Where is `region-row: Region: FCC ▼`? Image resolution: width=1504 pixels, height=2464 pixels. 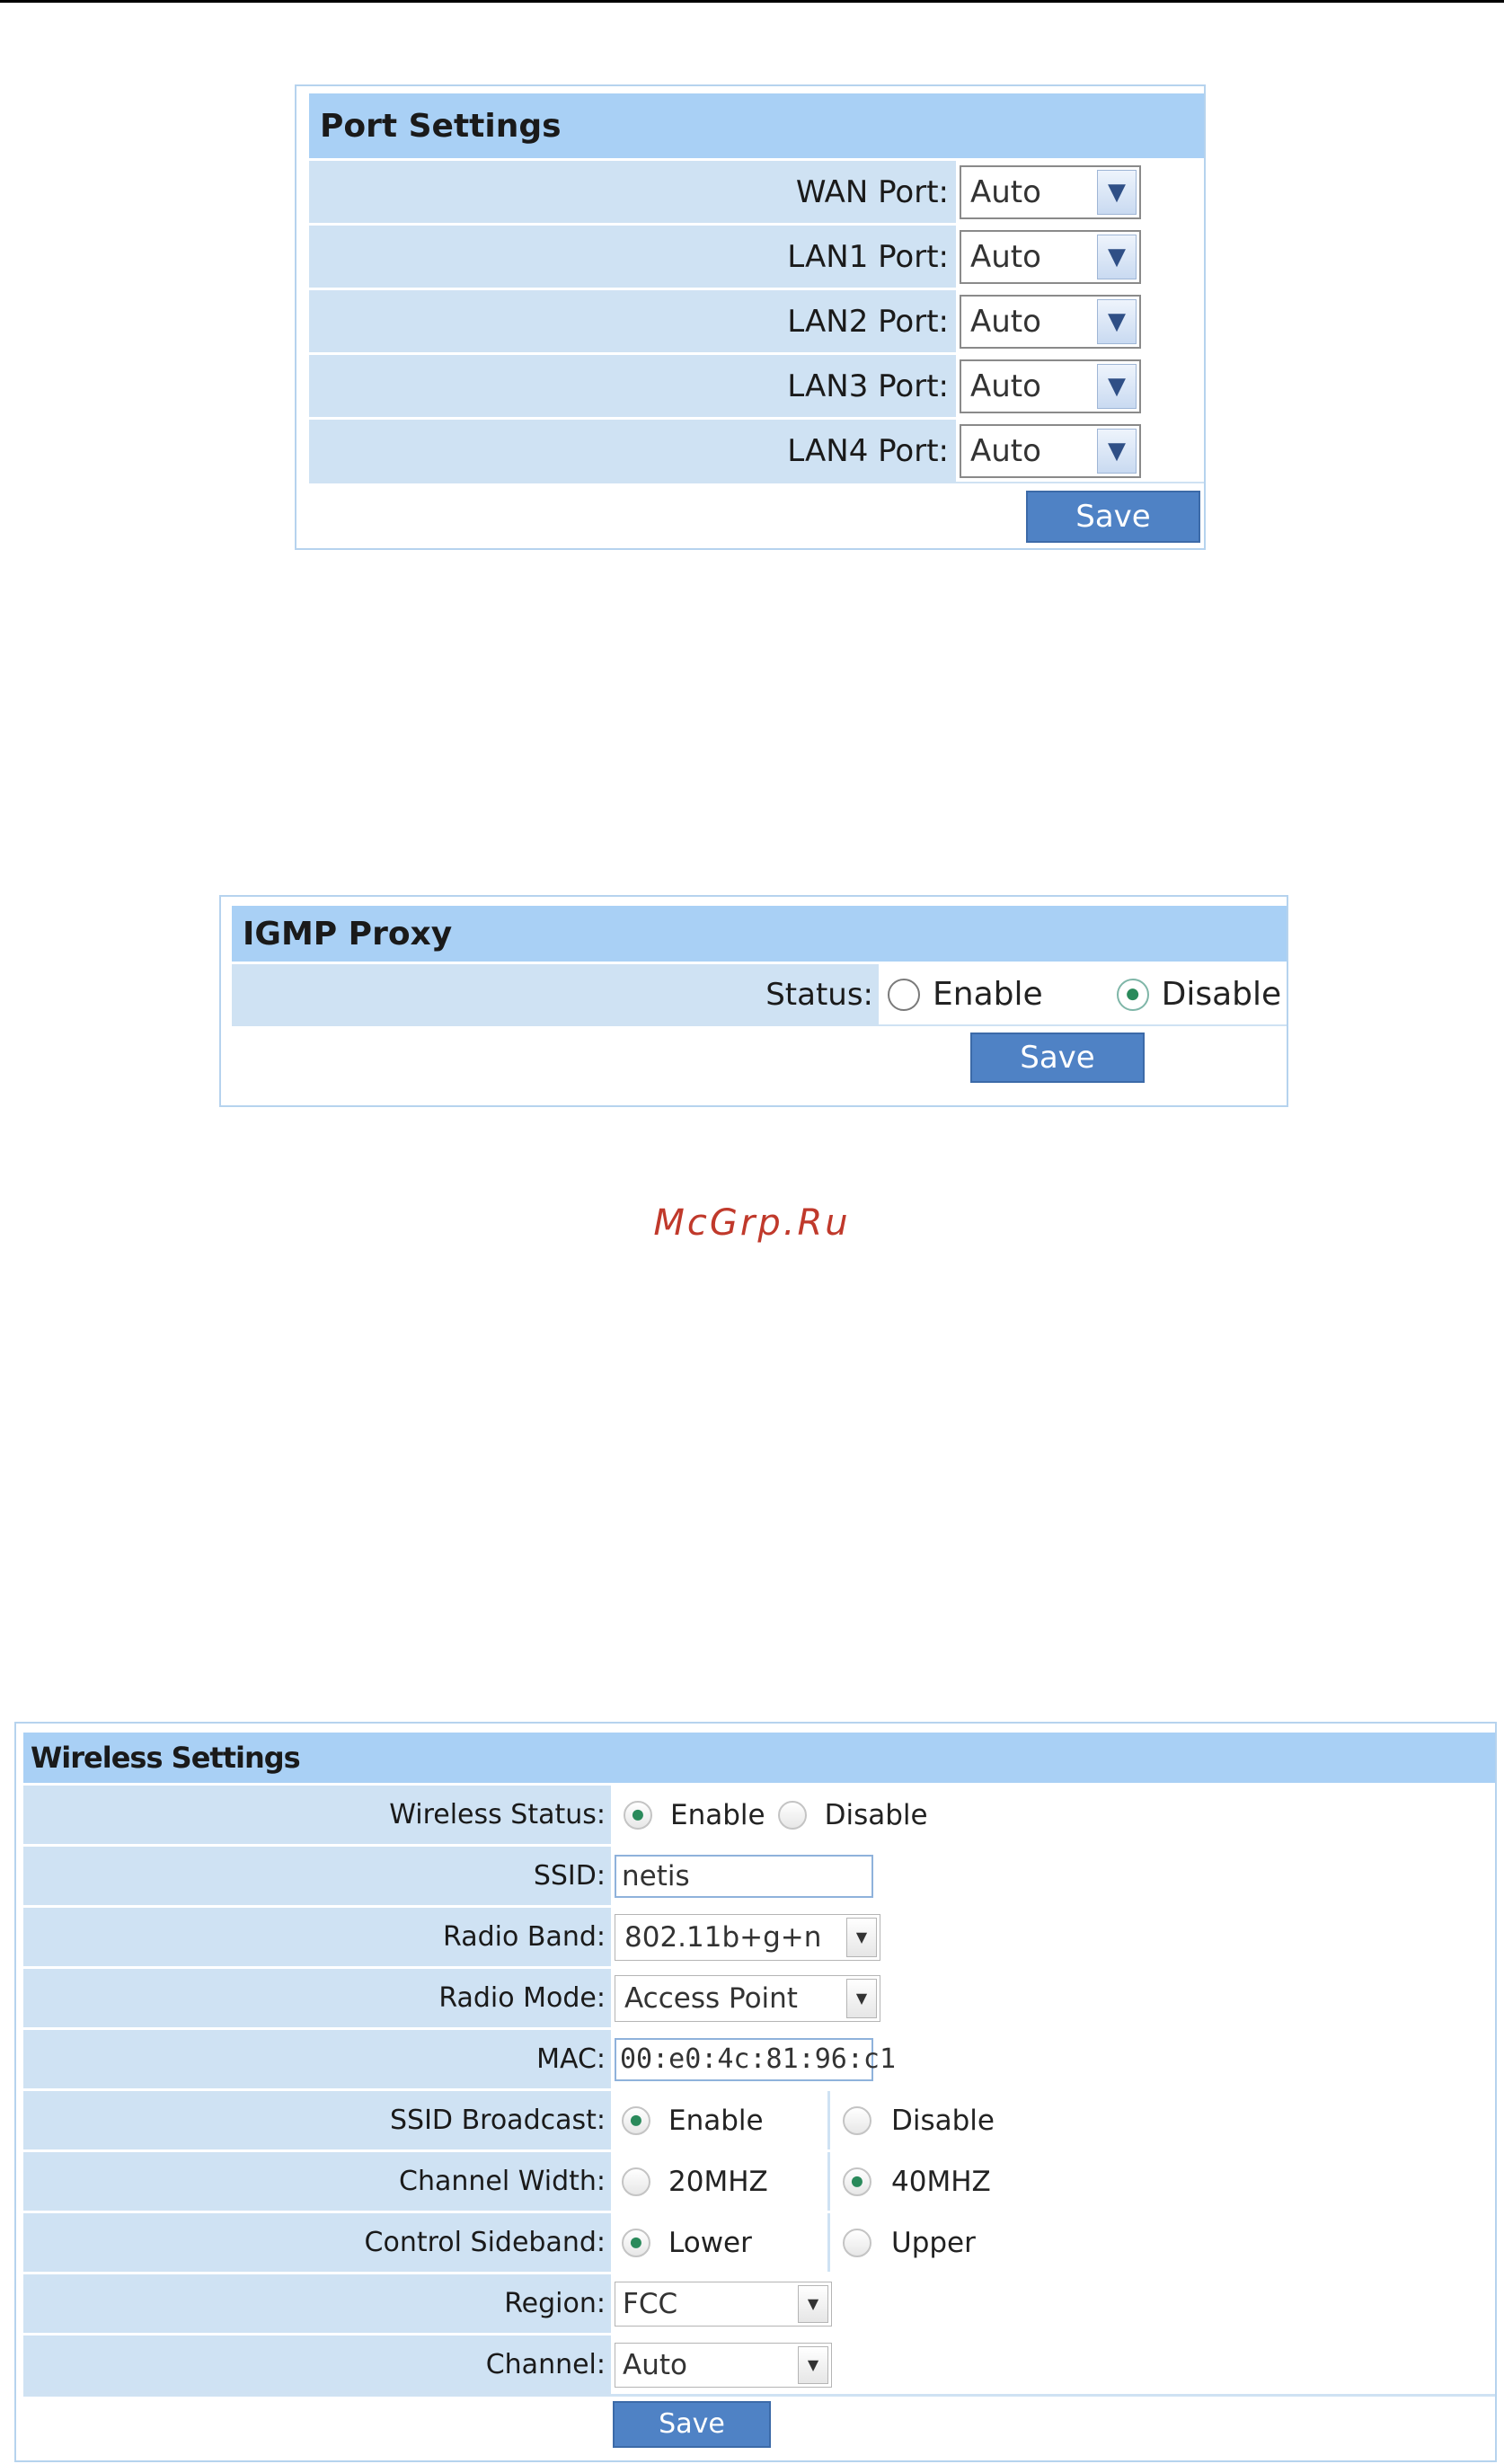
region-row: Region: FCC ▼ is located at coordinates (759, 2302).